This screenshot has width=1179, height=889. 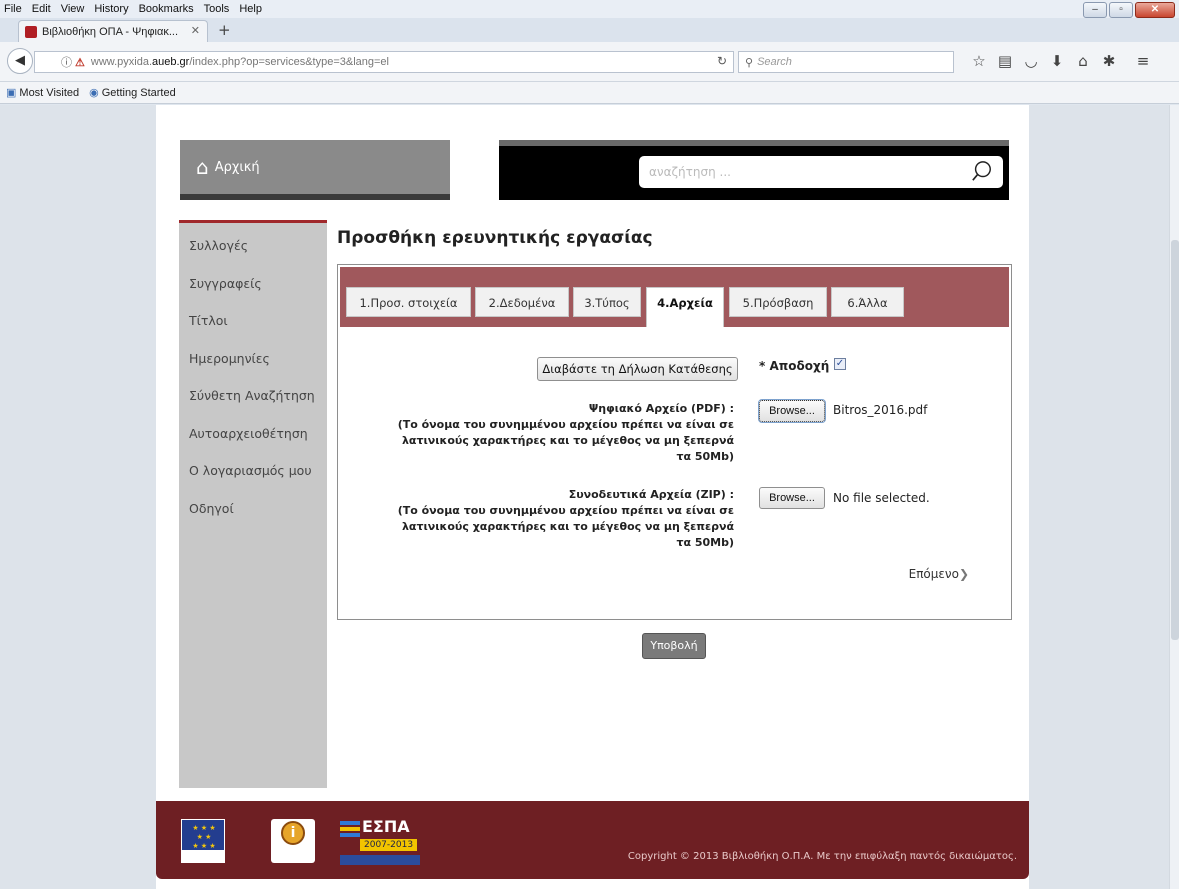 What do you see at coordinates (1005, 61) in the screenshot?
I see `reading-list-icon: ▤` at bounding box center [1005, 61].